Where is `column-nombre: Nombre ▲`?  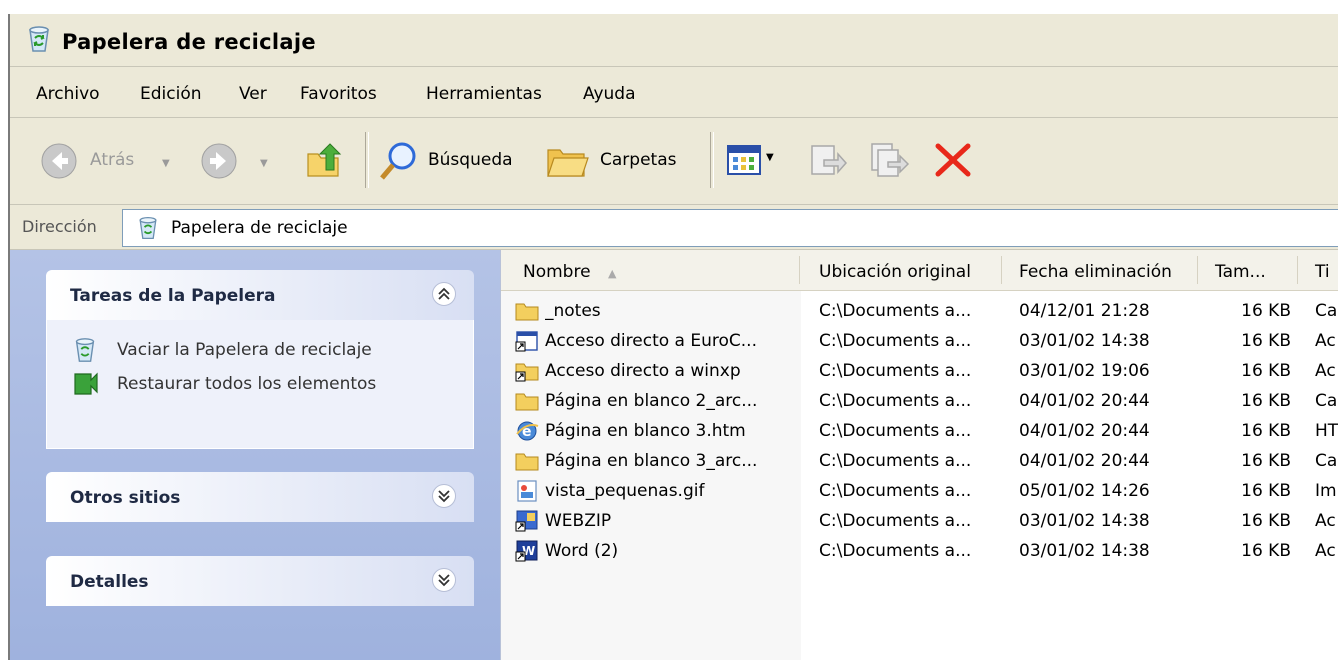
column-nombre: Nombre ▲ is located at coordinates (569, 272).